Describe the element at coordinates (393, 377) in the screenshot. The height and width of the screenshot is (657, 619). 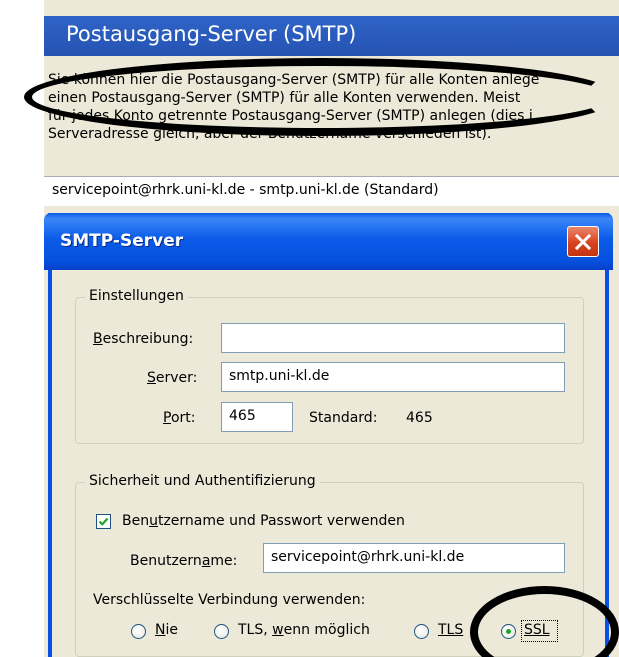
I see `server-input: smtp.uni-kl.de` at that location.